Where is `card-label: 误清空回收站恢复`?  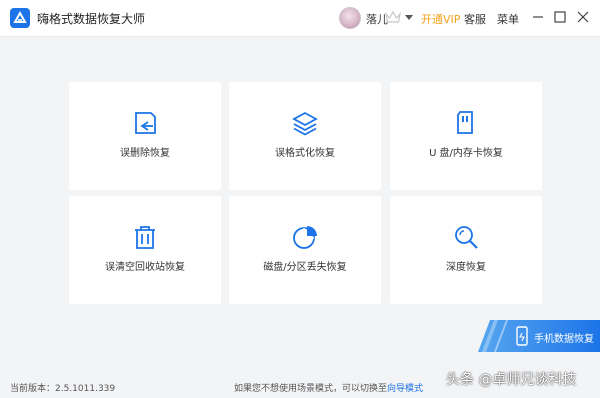 card-label: 误清空回收站恢复 is located at coordinates (145, 267).